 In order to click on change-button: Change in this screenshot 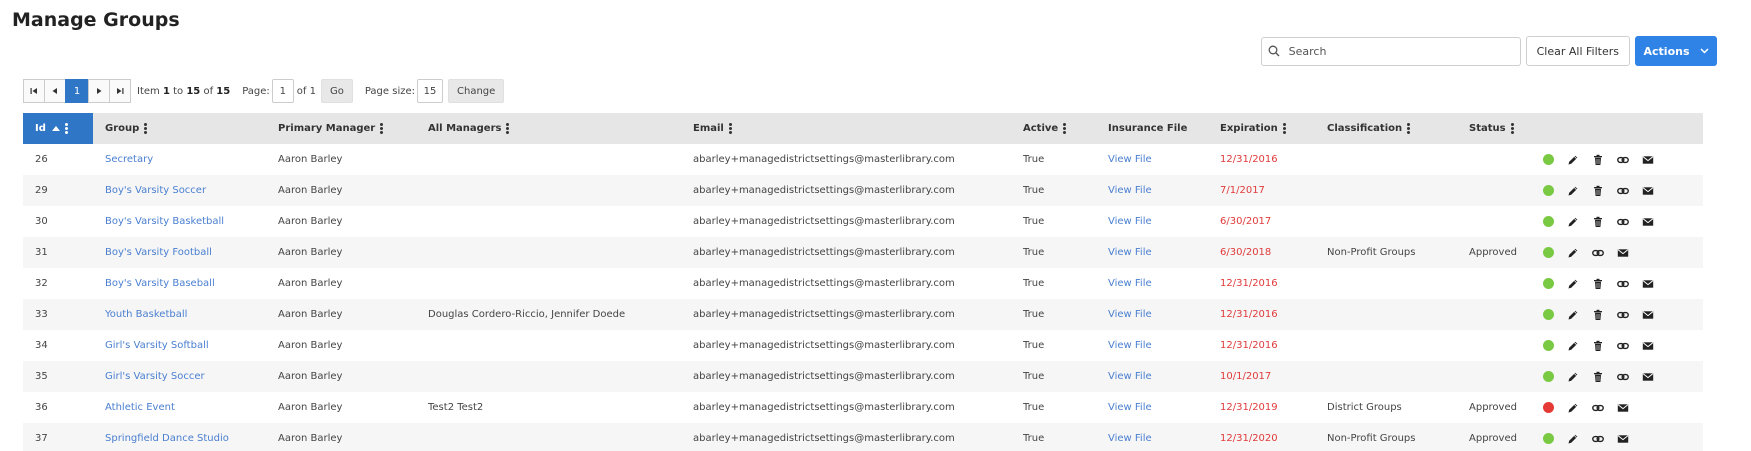, I will do `click(476, 91)`.